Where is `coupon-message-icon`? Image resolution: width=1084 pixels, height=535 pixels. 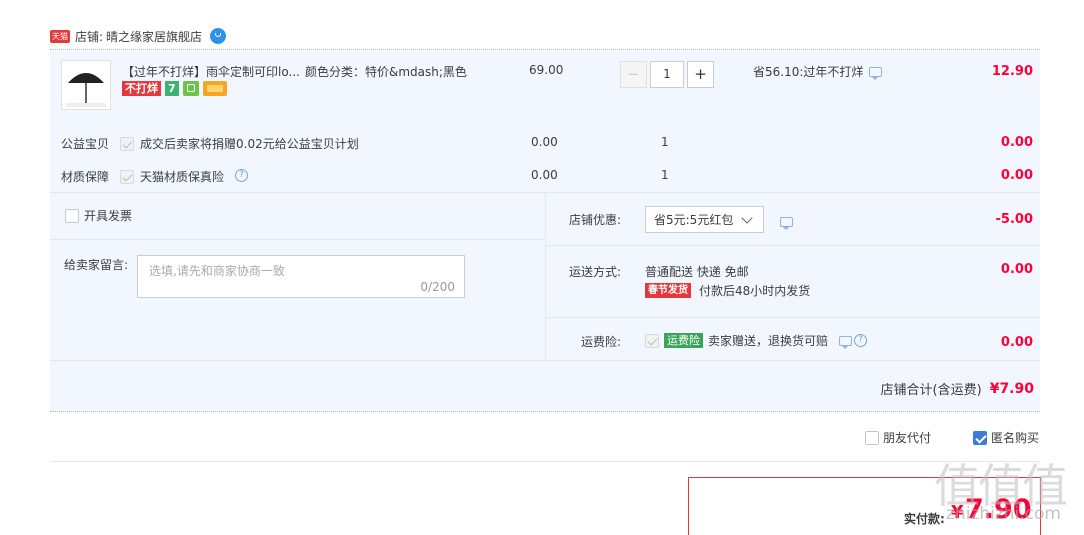
coupon-message-icon is located at coordinates (786, 223).